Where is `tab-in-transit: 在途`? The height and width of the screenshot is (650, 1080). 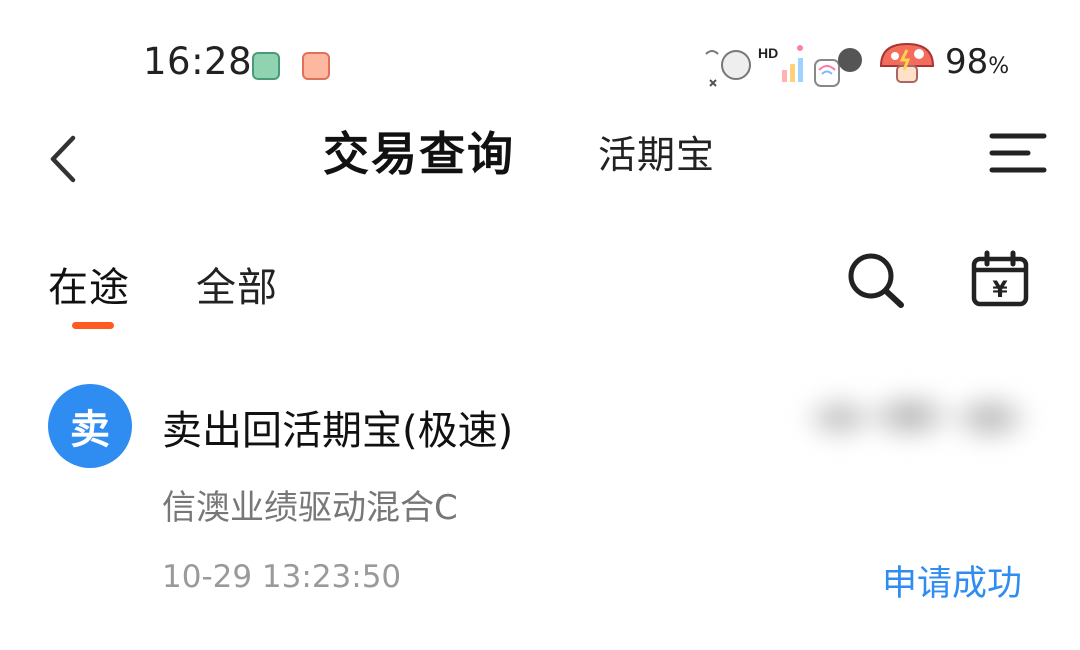 tab-in-transit: 在途 is located at coordinates (89, 284).